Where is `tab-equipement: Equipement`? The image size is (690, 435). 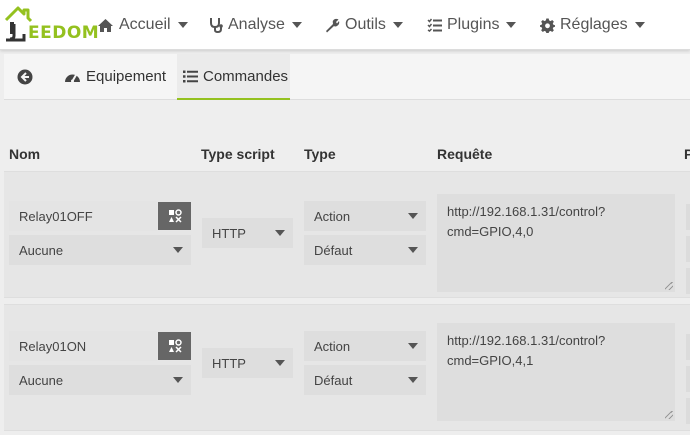
tab-equipement: Equipement is located at coordinates (120, 76).